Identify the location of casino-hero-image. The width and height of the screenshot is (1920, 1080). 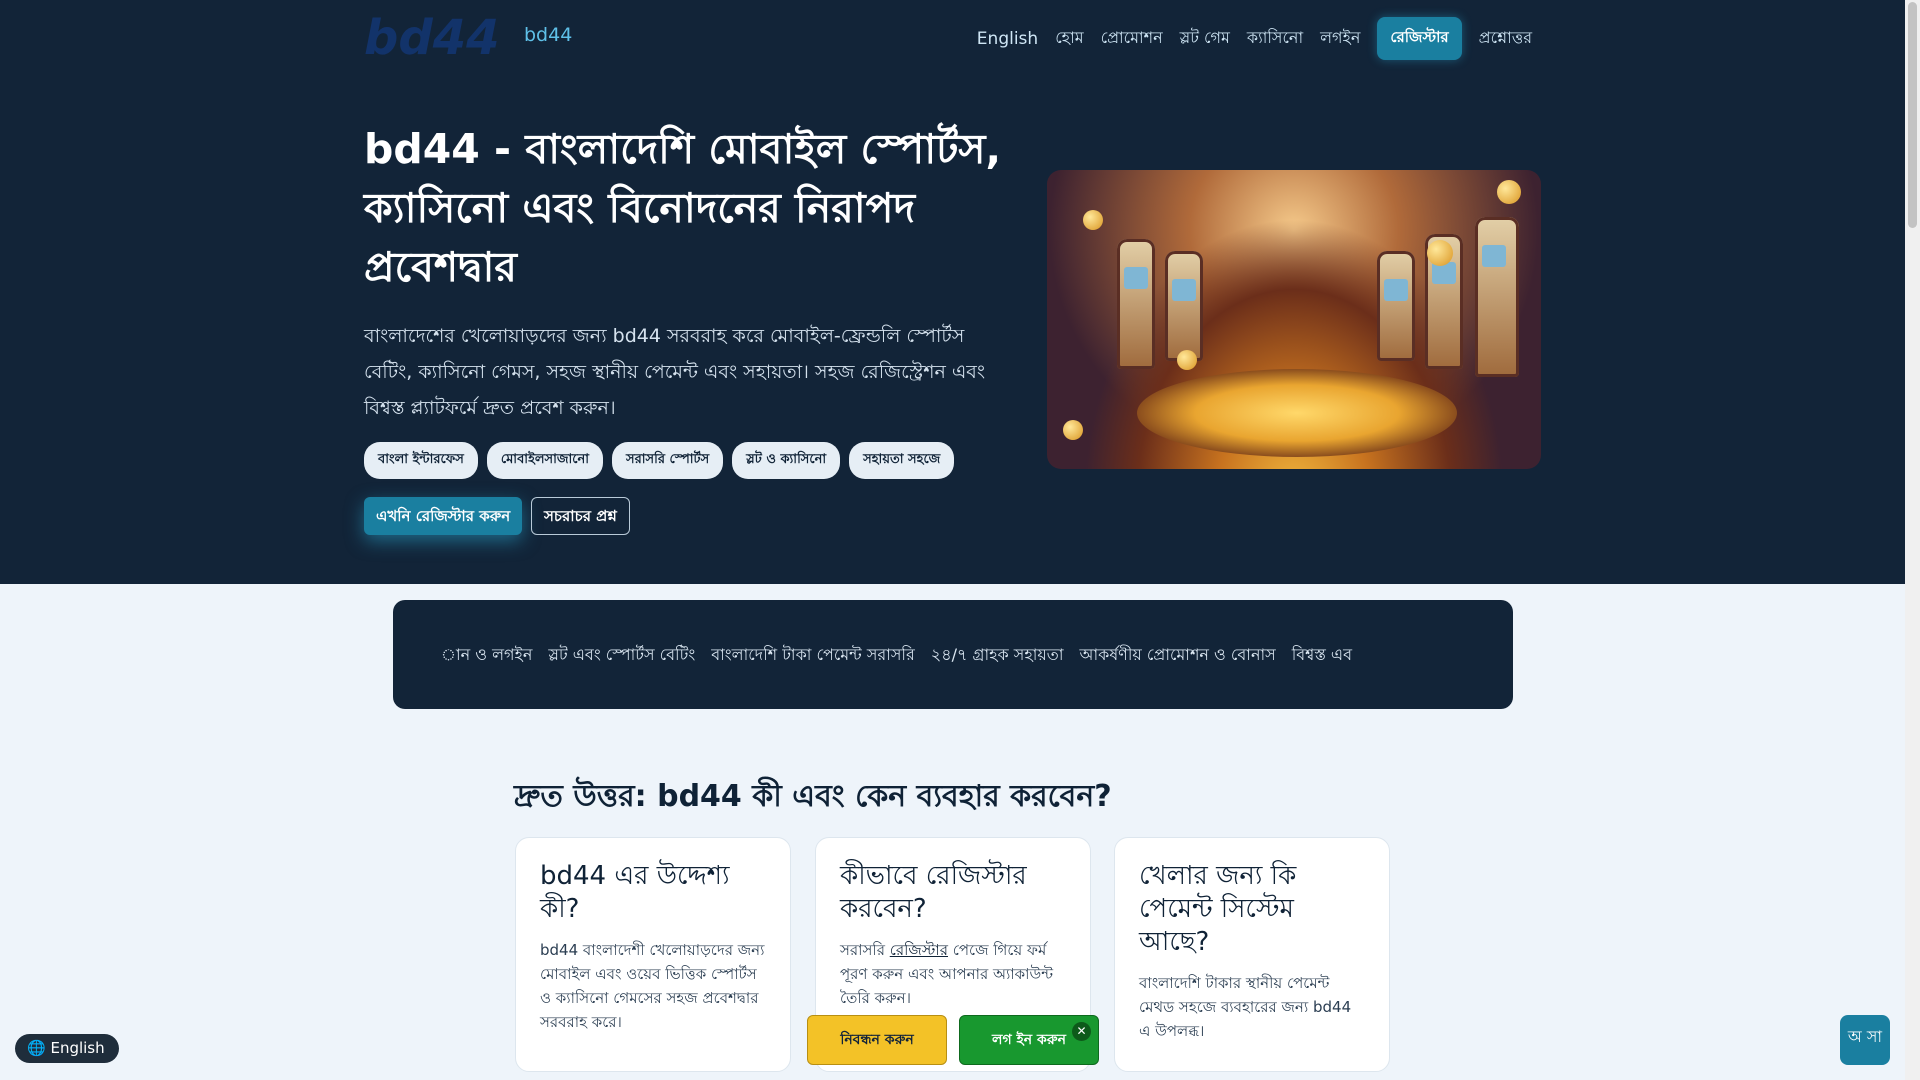
(1294, 319).